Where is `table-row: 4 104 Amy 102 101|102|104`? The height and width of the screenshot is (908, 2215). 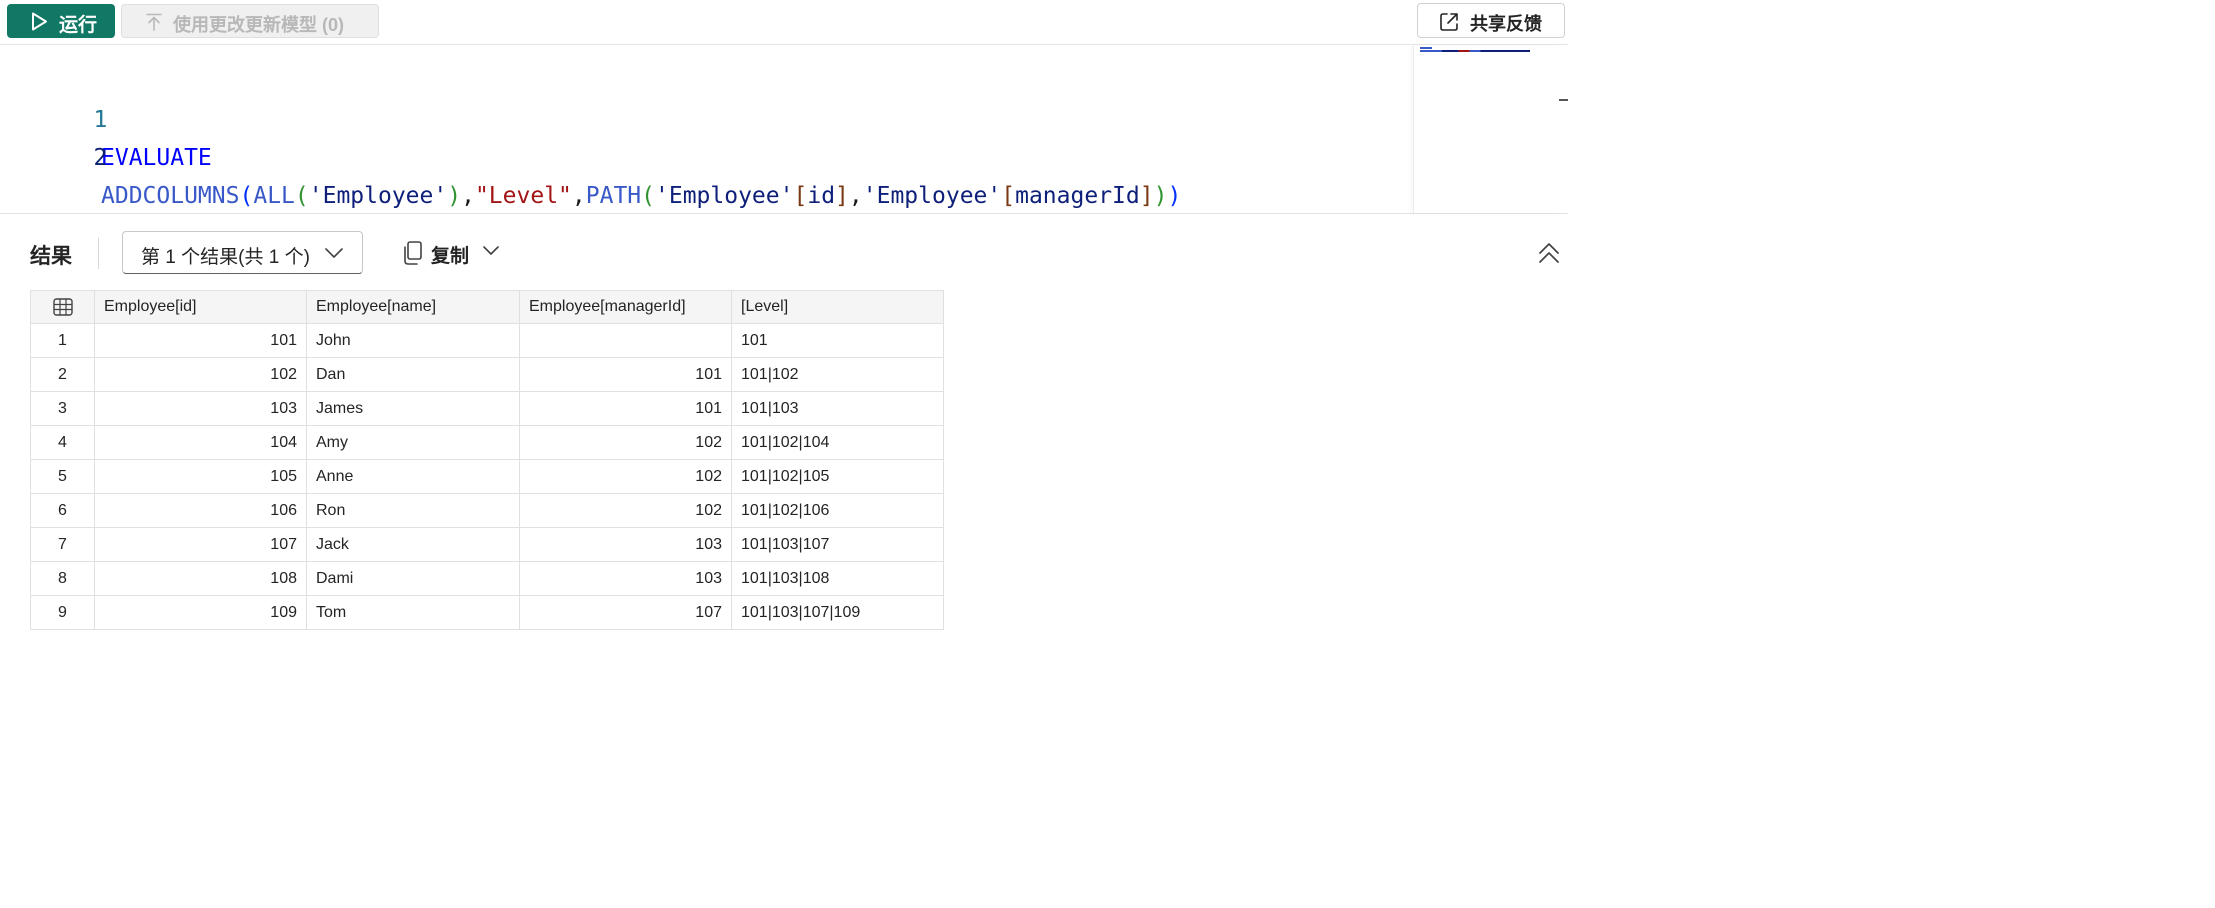 table-row: 4 104 Amy 102 101|102|104 is located at coordinates (487, 442).